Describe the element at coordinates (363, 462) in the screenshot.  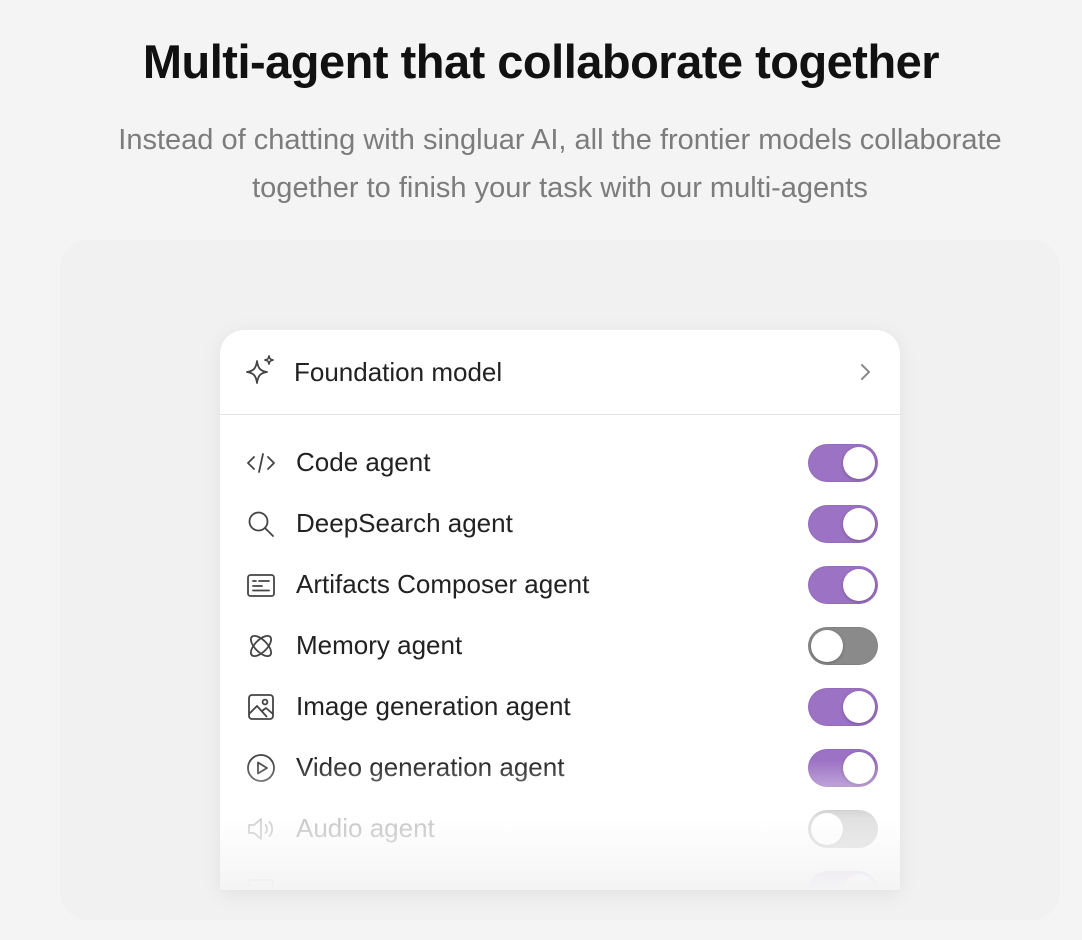
I see `agent-label: Code agent` at that location.